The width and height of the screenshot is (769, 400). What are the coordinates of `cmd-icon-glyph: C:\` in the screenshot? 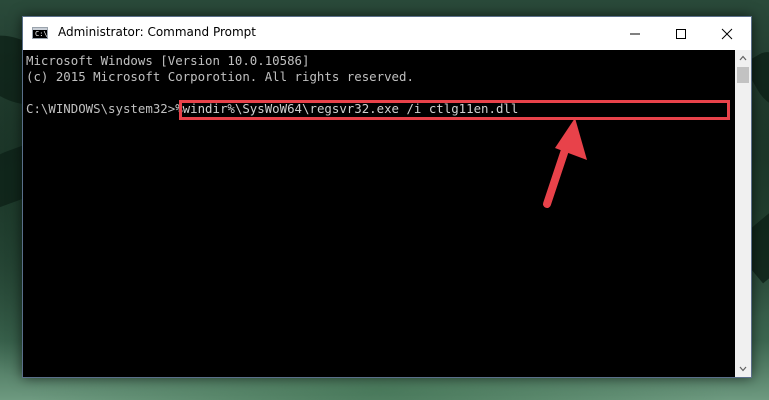 It's located at (41, 34).